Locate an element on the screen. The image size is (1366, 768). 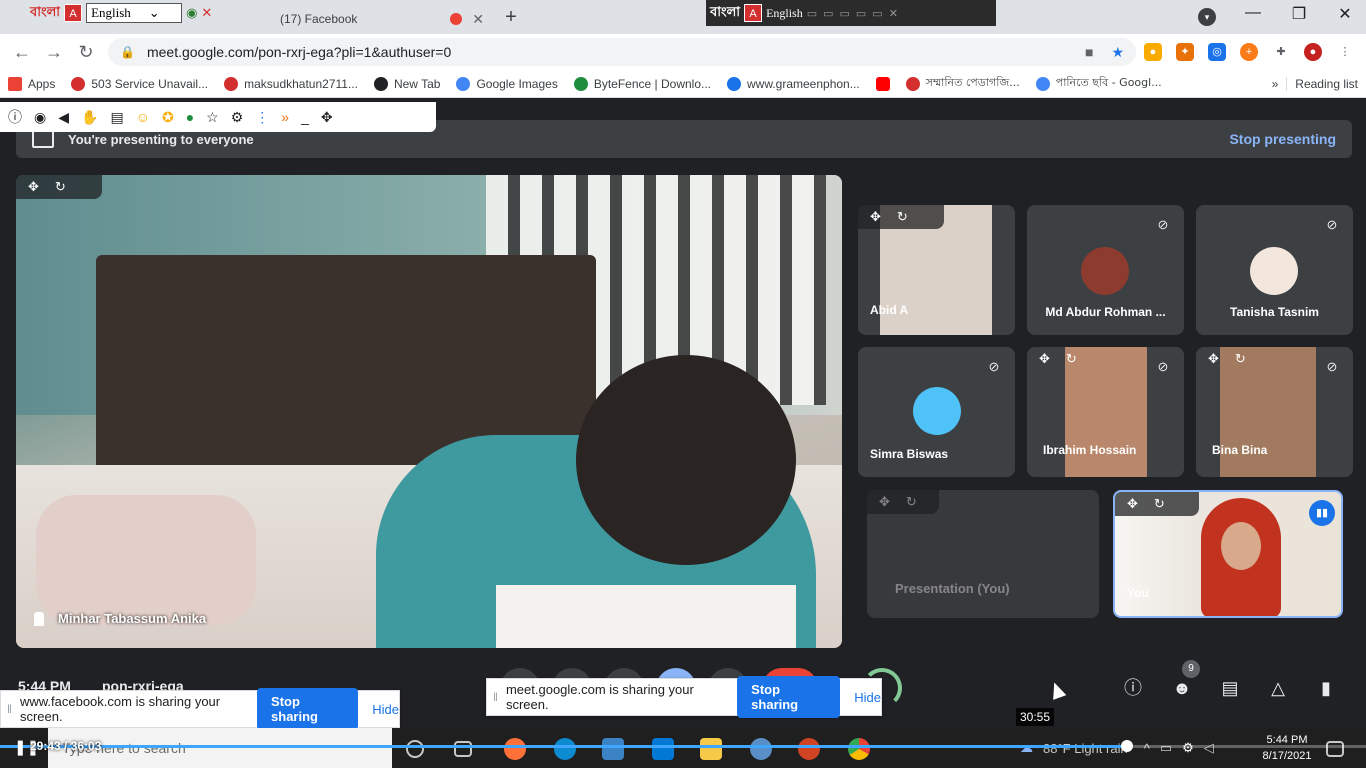
store-icon is located at coordinates (613, 749).